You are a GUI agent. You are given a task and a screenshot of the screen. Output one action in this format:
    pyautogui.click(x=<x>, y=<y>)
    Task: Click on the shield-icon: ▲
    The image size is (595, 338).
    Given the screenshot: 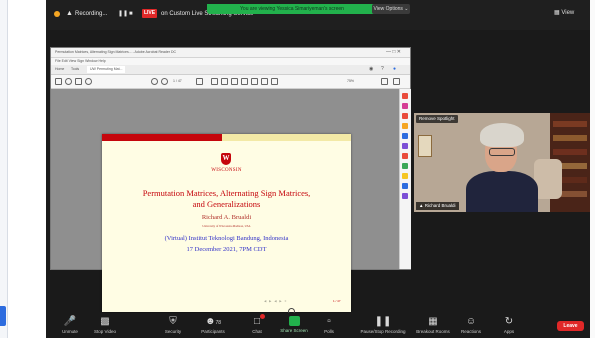 What is the action you would take?
    pyautogui.click(x=69, y=14)
    